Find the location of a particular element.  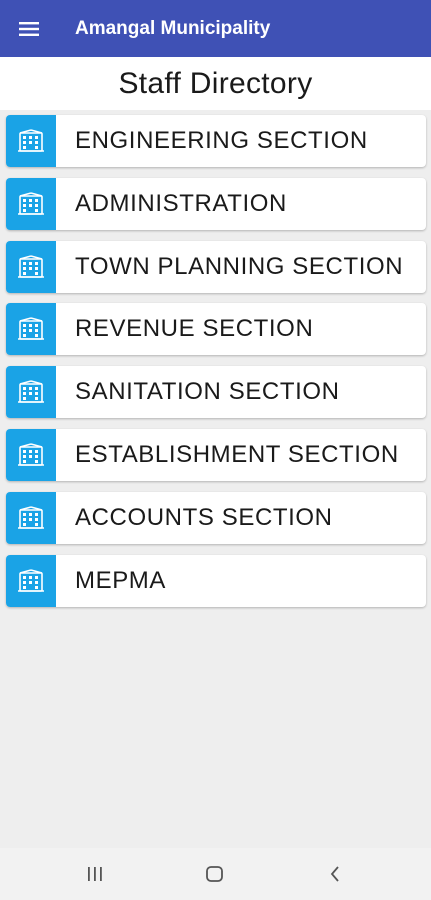

section-label: REVENUE SECTION is located at coordinates (194, 329).